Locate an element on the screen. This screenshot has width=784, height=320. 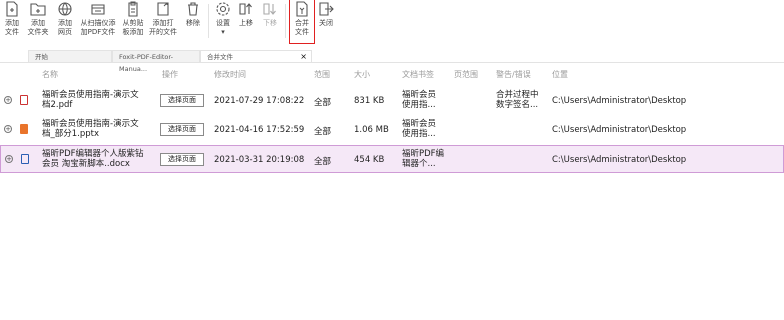
move-up-button: 上移 is located at coordinates (246, 22).